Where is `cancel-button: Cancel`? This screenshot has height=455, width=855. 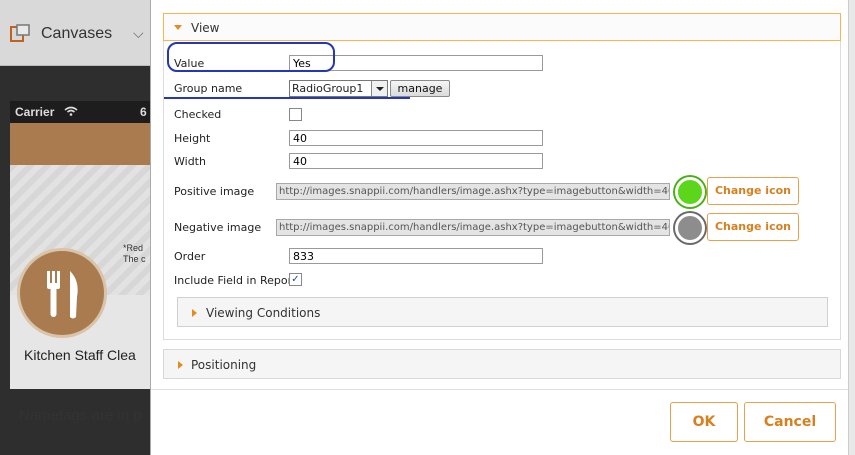
cancel-button: Cancel is located at coordinates (790, 422).